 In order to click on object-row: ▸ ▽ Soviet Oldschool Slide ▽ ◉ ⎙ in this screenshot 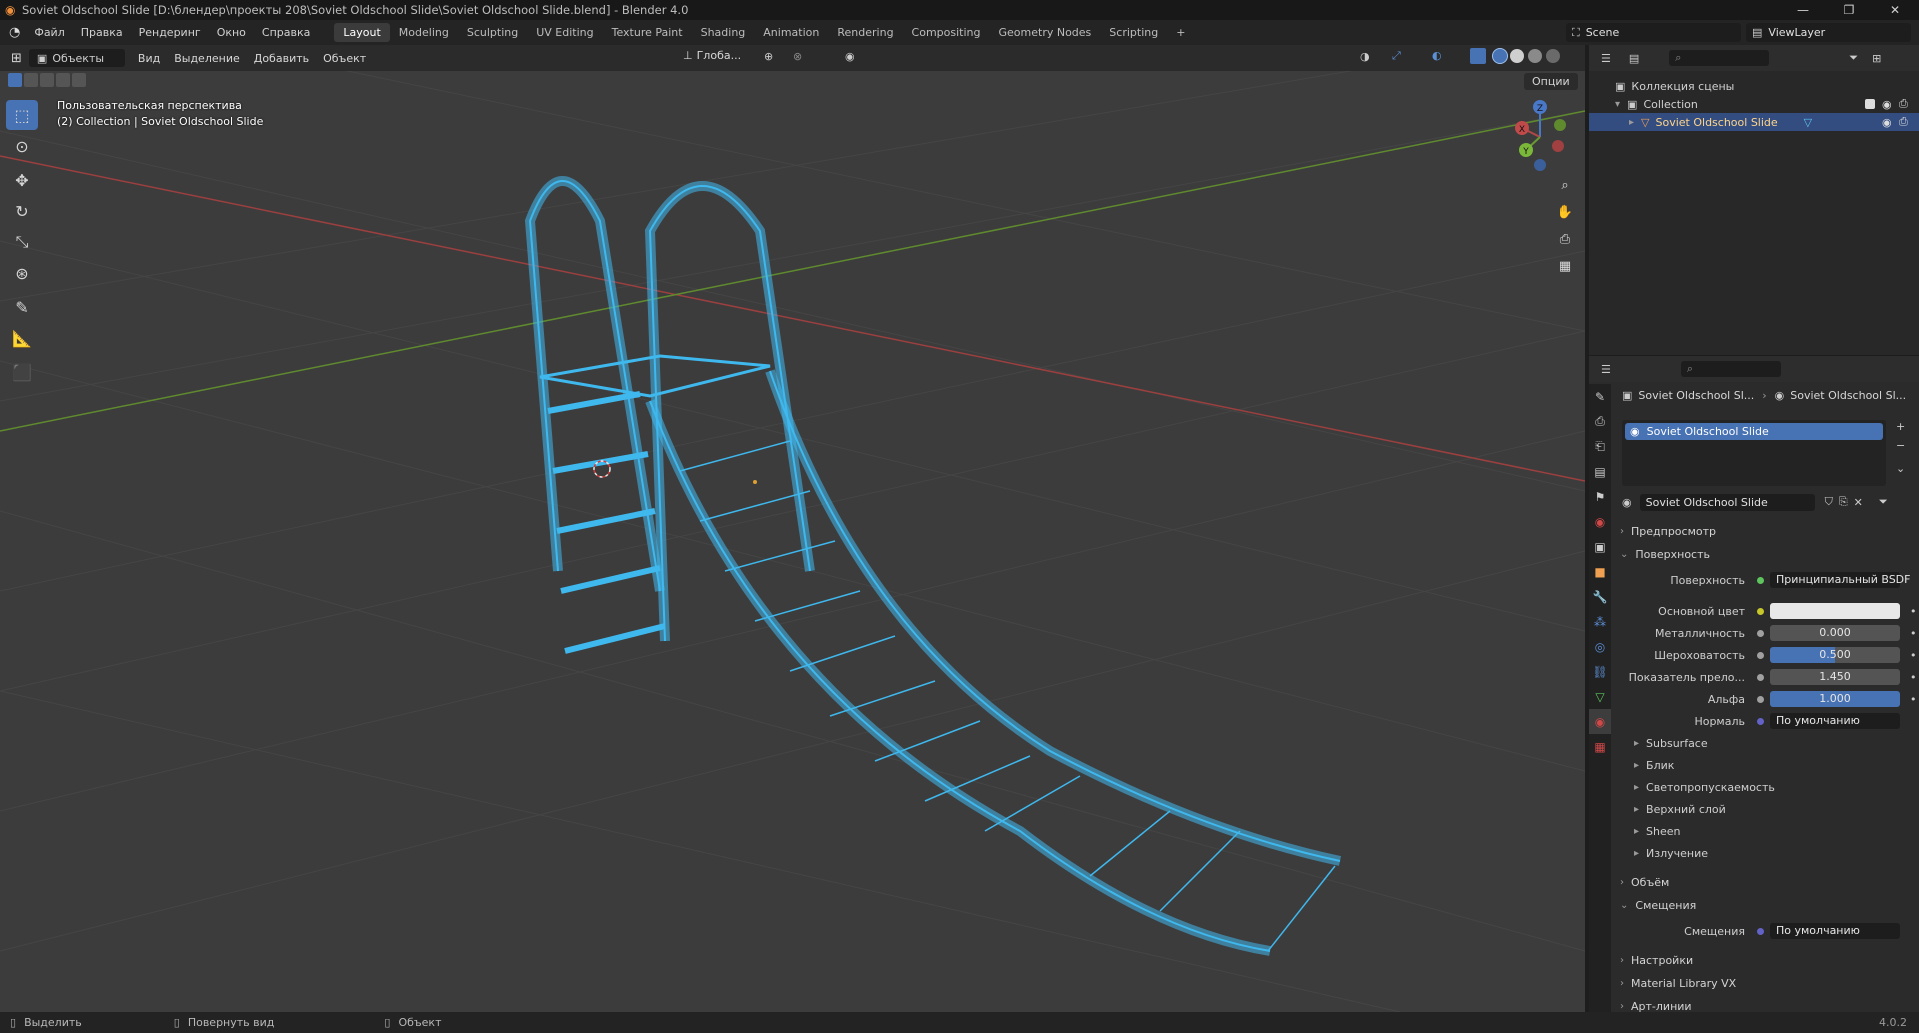, I will do `click(1754, 122)`.